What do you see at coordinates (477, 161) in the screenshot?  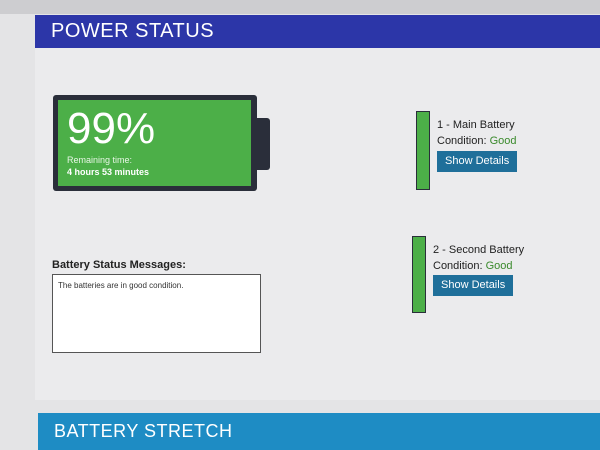 I see `main-battery-show-details-button: Show Details` at bounding box center [477, 161].